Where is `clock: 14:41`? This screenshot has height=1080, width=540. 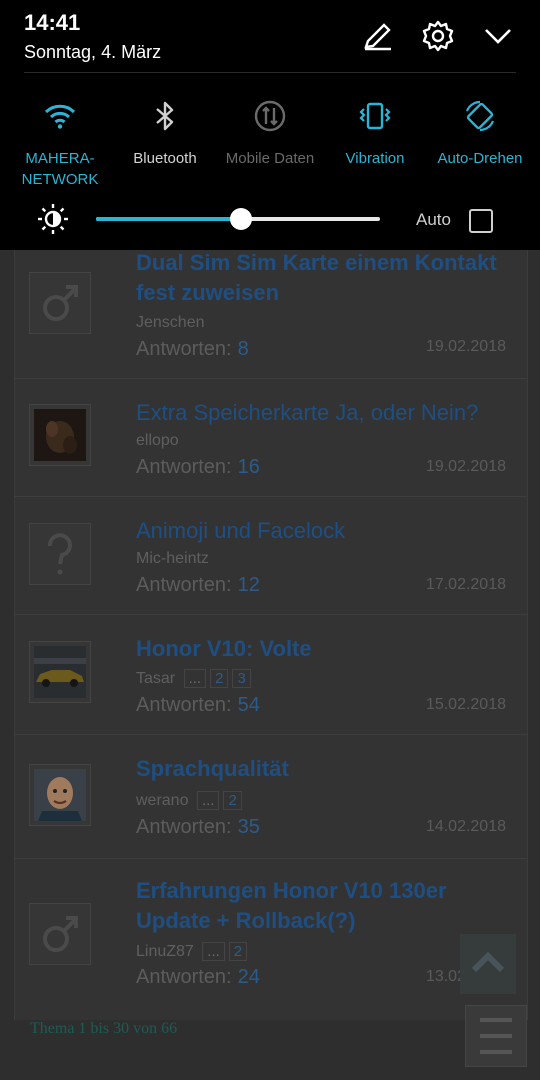
clock: 14:41 is located at coordinates (52, 22).